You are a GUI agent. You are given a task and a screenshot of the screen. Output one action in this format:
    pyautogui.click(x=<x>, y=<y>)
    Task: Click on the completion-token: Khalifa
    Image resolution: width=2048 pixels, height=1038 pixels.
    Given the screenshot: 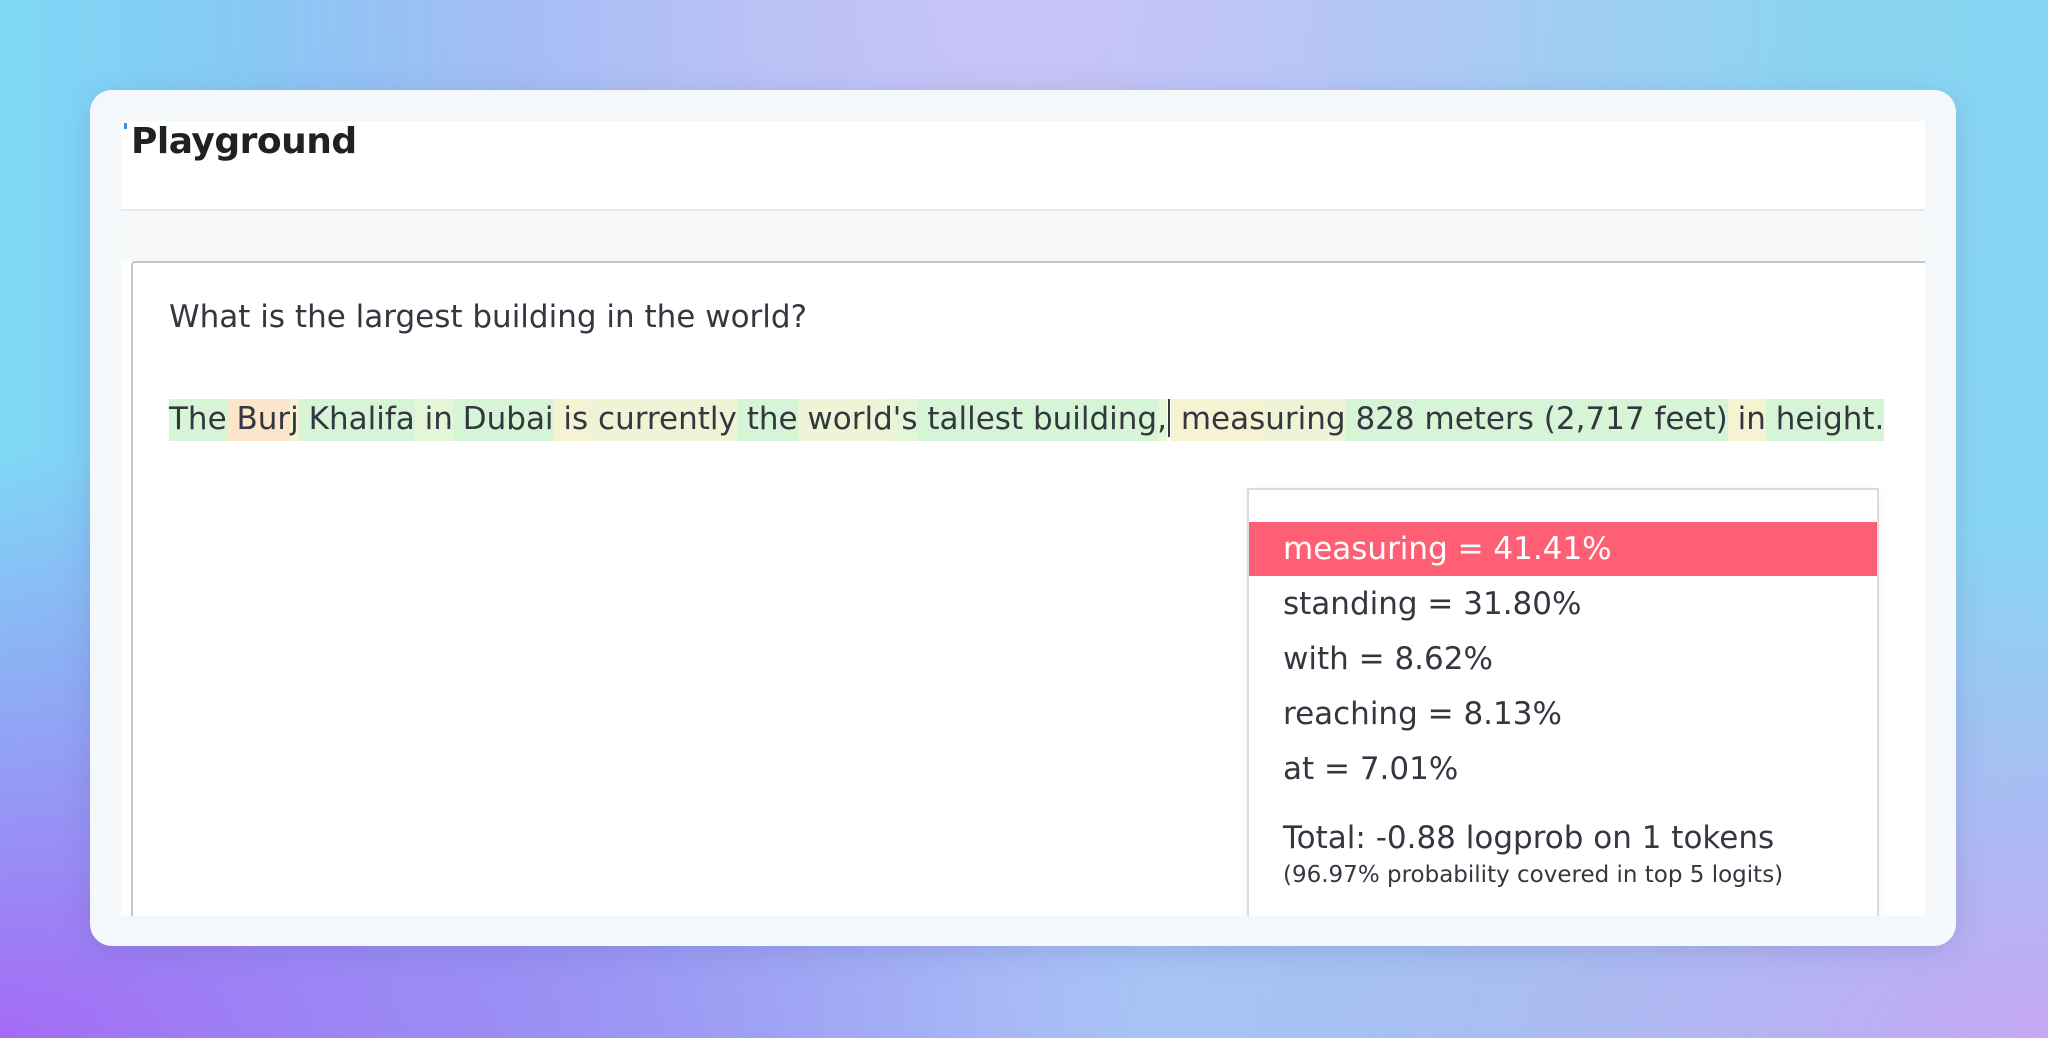 What is the action you would take?
    pyautogui.click(x=356, y=420)
    